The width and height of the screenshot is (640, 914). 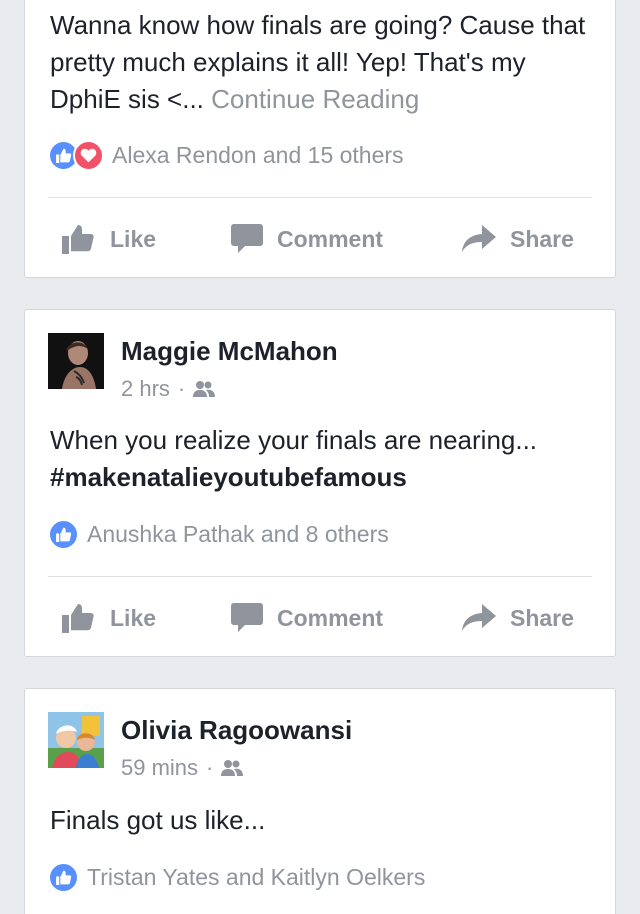 I want to click on post-time: 59 mins, so click(x=159, y=768).